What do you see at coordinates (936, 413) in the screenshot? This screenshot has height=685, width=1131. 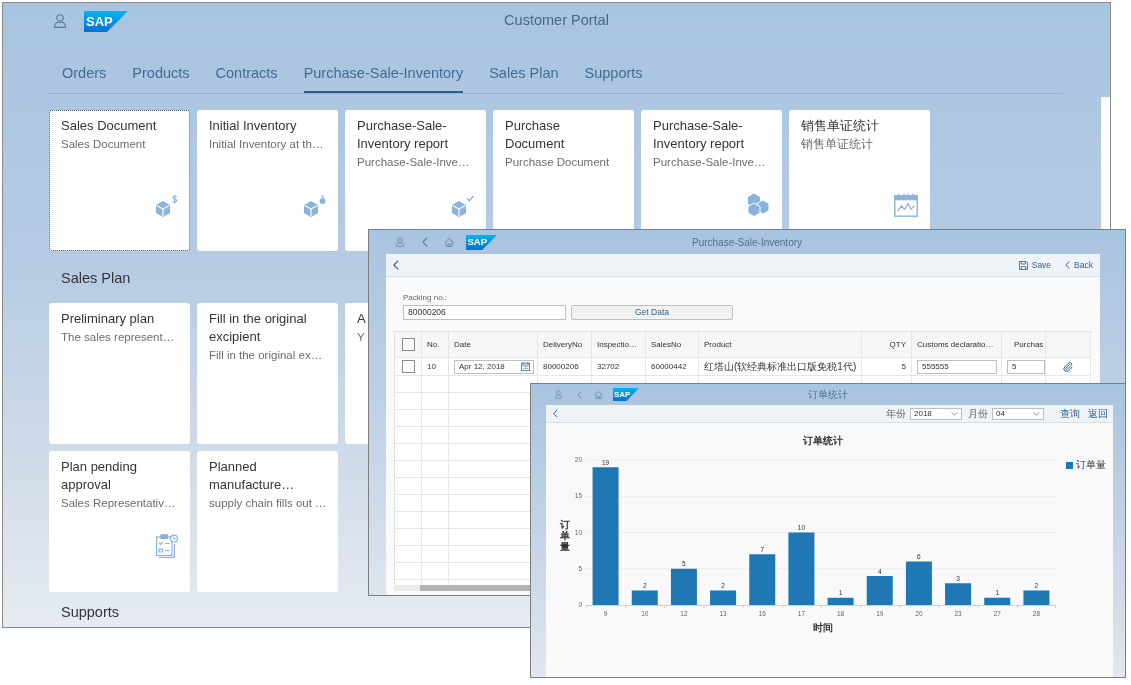 I see `year-select: 2018` at bounding box center [936, 413].